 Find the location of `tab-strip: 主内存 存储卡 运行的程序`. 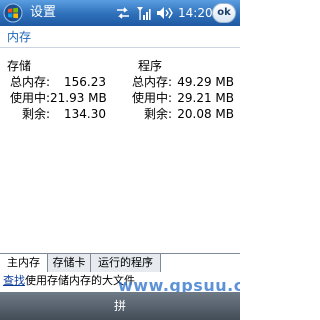

tab-strip: 主内存 存储卡 运行的程序 is located at coordinates (120, 262).